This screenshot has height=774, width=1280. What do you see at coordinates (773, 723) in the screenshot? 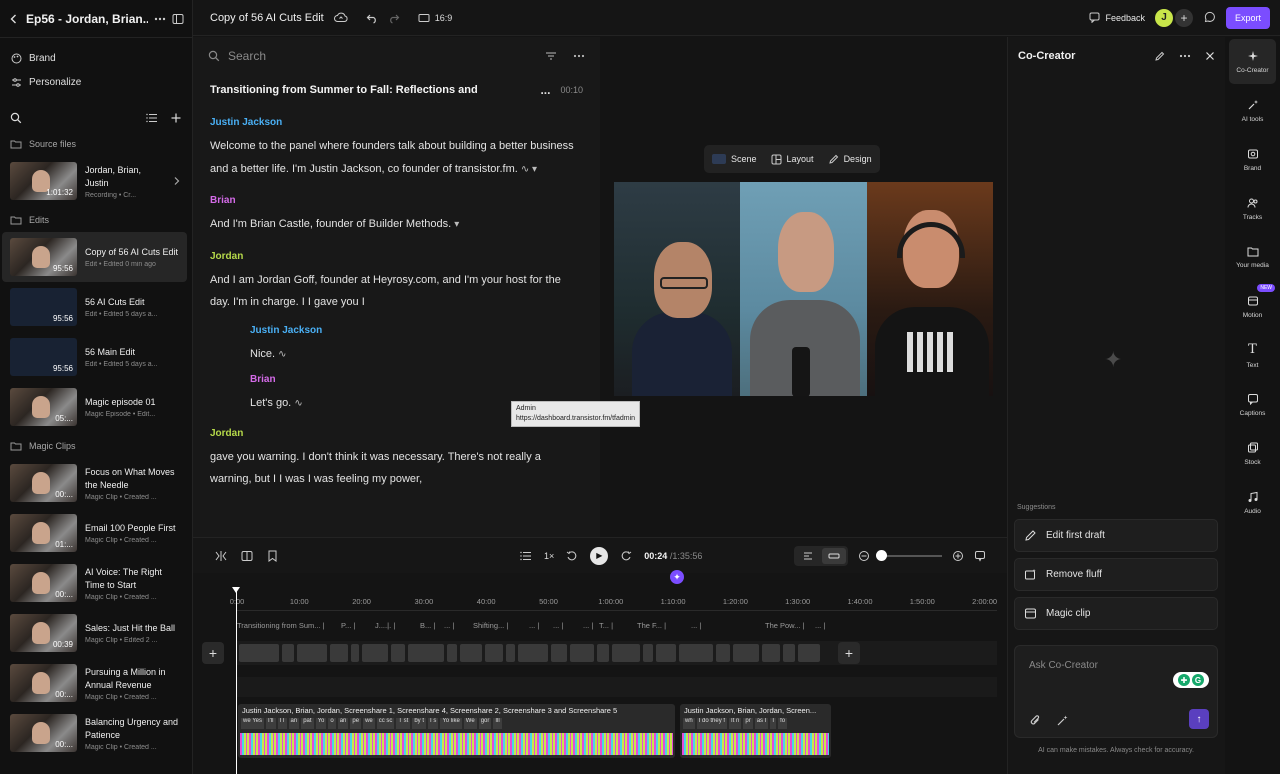
I see `word-chip: I` at bounding box center [773, 723].